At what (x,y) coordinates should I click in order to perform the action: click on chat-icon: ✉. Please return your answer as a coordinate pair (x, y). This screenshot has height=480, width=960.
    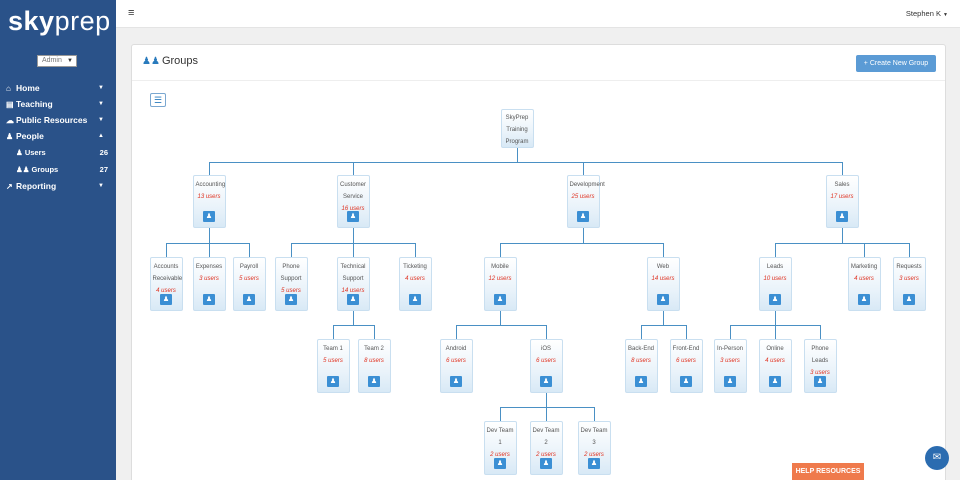
    Looking at the image, I should click on (937, 458).